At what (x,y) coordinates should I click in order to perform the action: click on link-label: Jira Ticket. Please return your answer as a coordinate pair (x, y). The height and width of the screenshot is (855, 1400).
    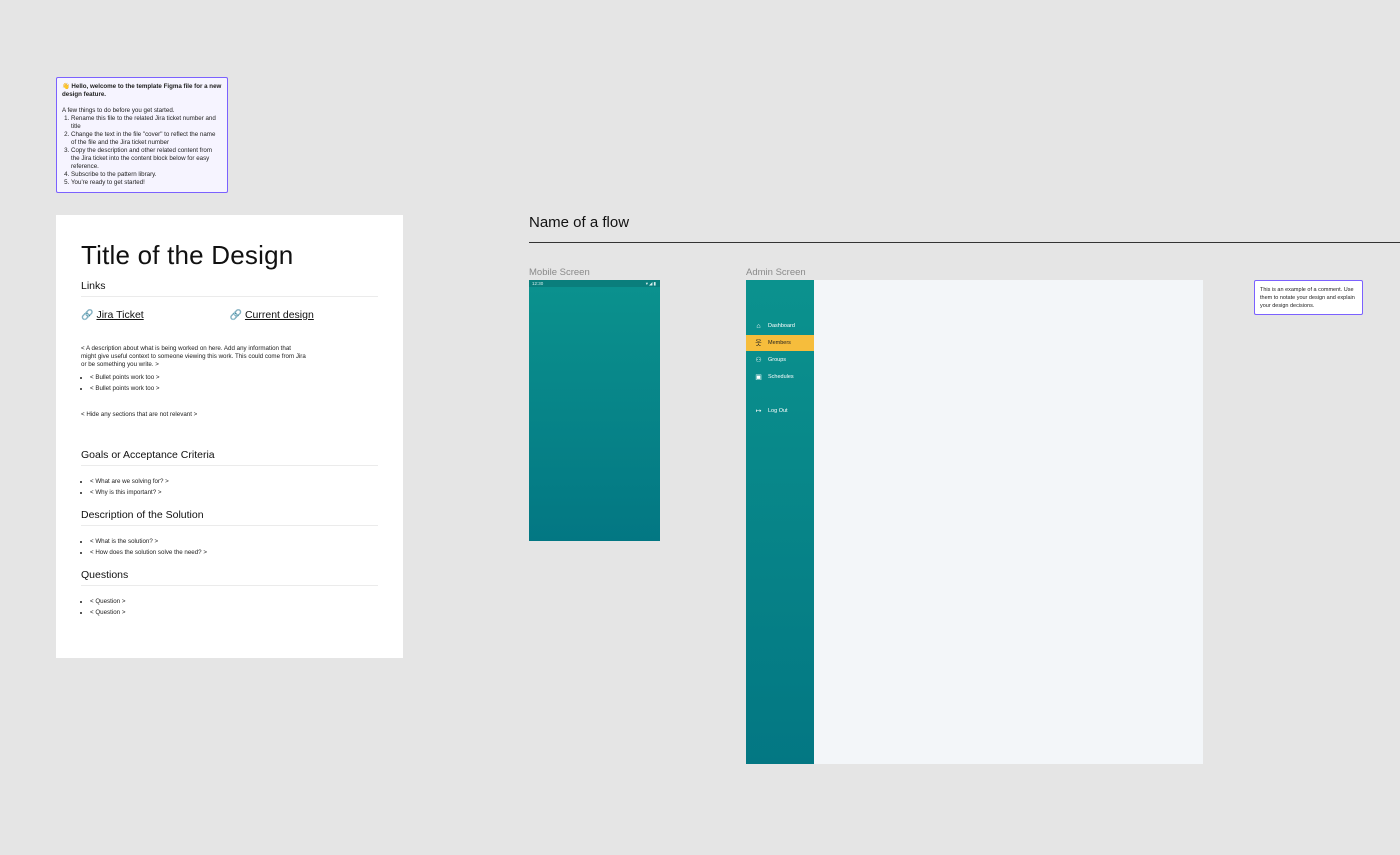
    Looking at the image, I should click on (120, 315).